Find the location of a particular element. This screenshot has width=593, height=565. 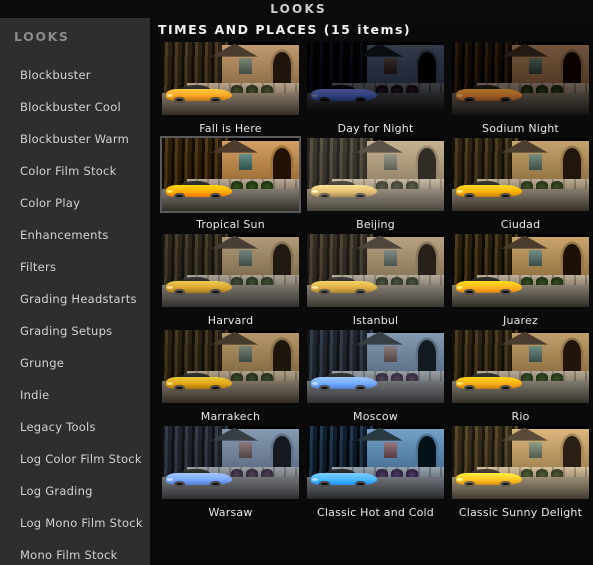

sidebar-item-label: Color Play is located at coordinates (50, 202).